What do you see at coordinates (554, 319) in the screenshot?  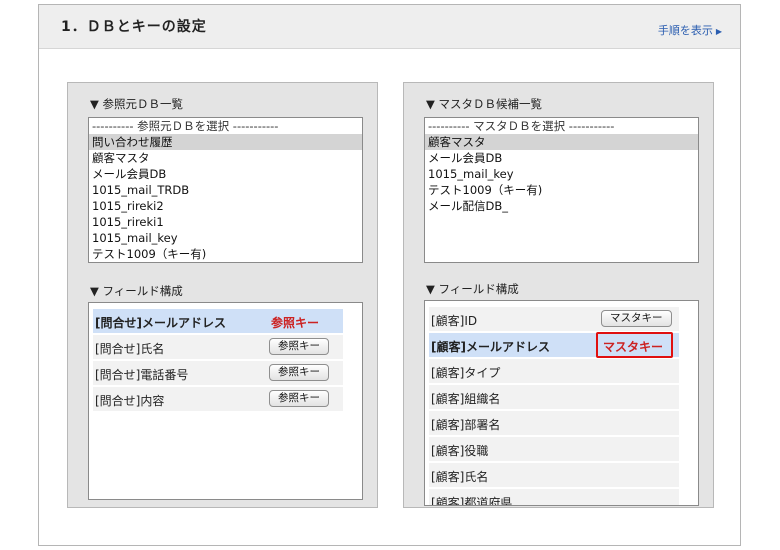 I see `table-row: [顧客]ID マスタキー` at bounding box center [554, 319].